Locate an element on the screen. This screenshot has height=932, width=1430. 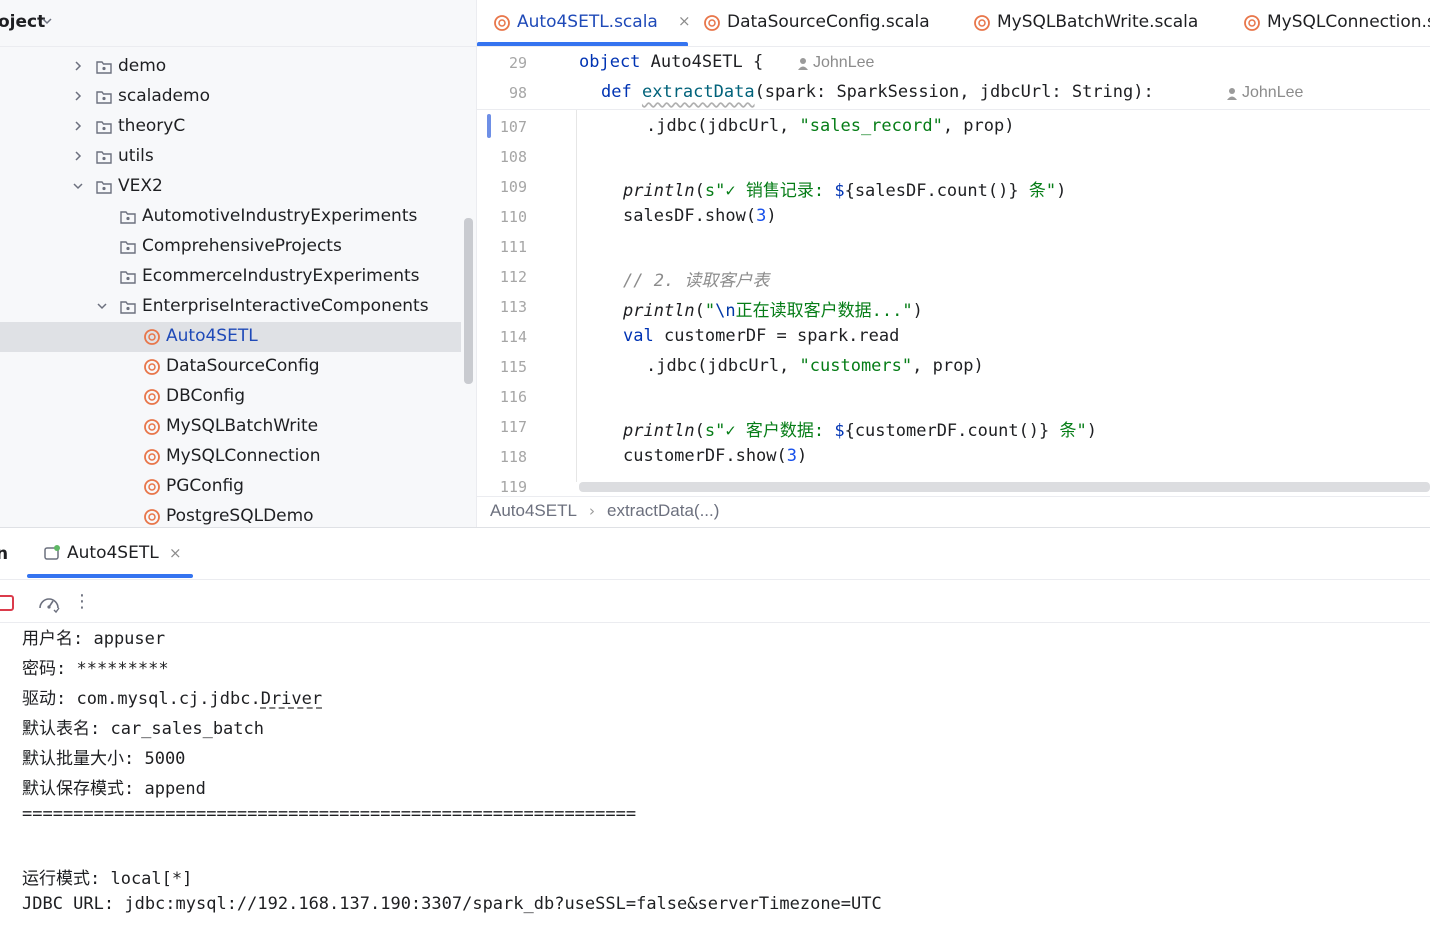
code-text: .jdbc(jdbcUrl, "customers", prop) is located at coordinates (815, 366).